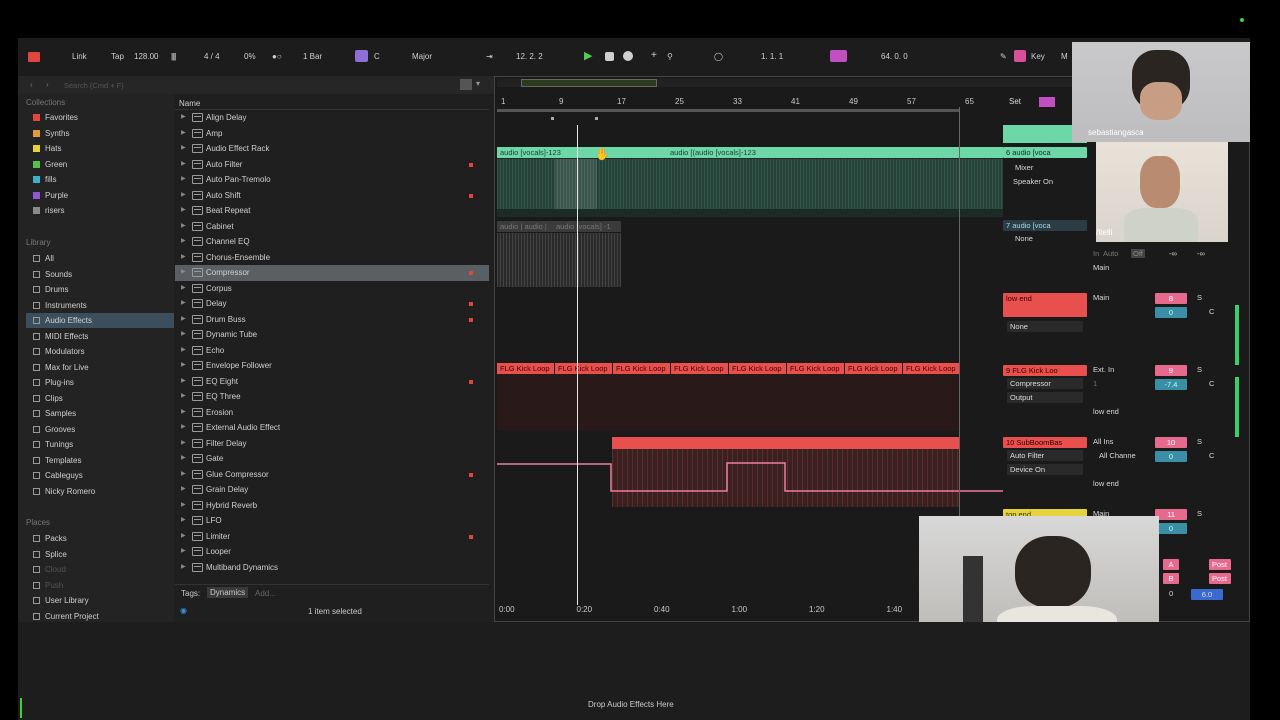 The width and height of the screenshot is (1280, 720). What do you see at coordinates (332, 366) in the screenshot?
I see `browser-list-item: ▶ Envelope Follower` at bounding box center [332, 366].